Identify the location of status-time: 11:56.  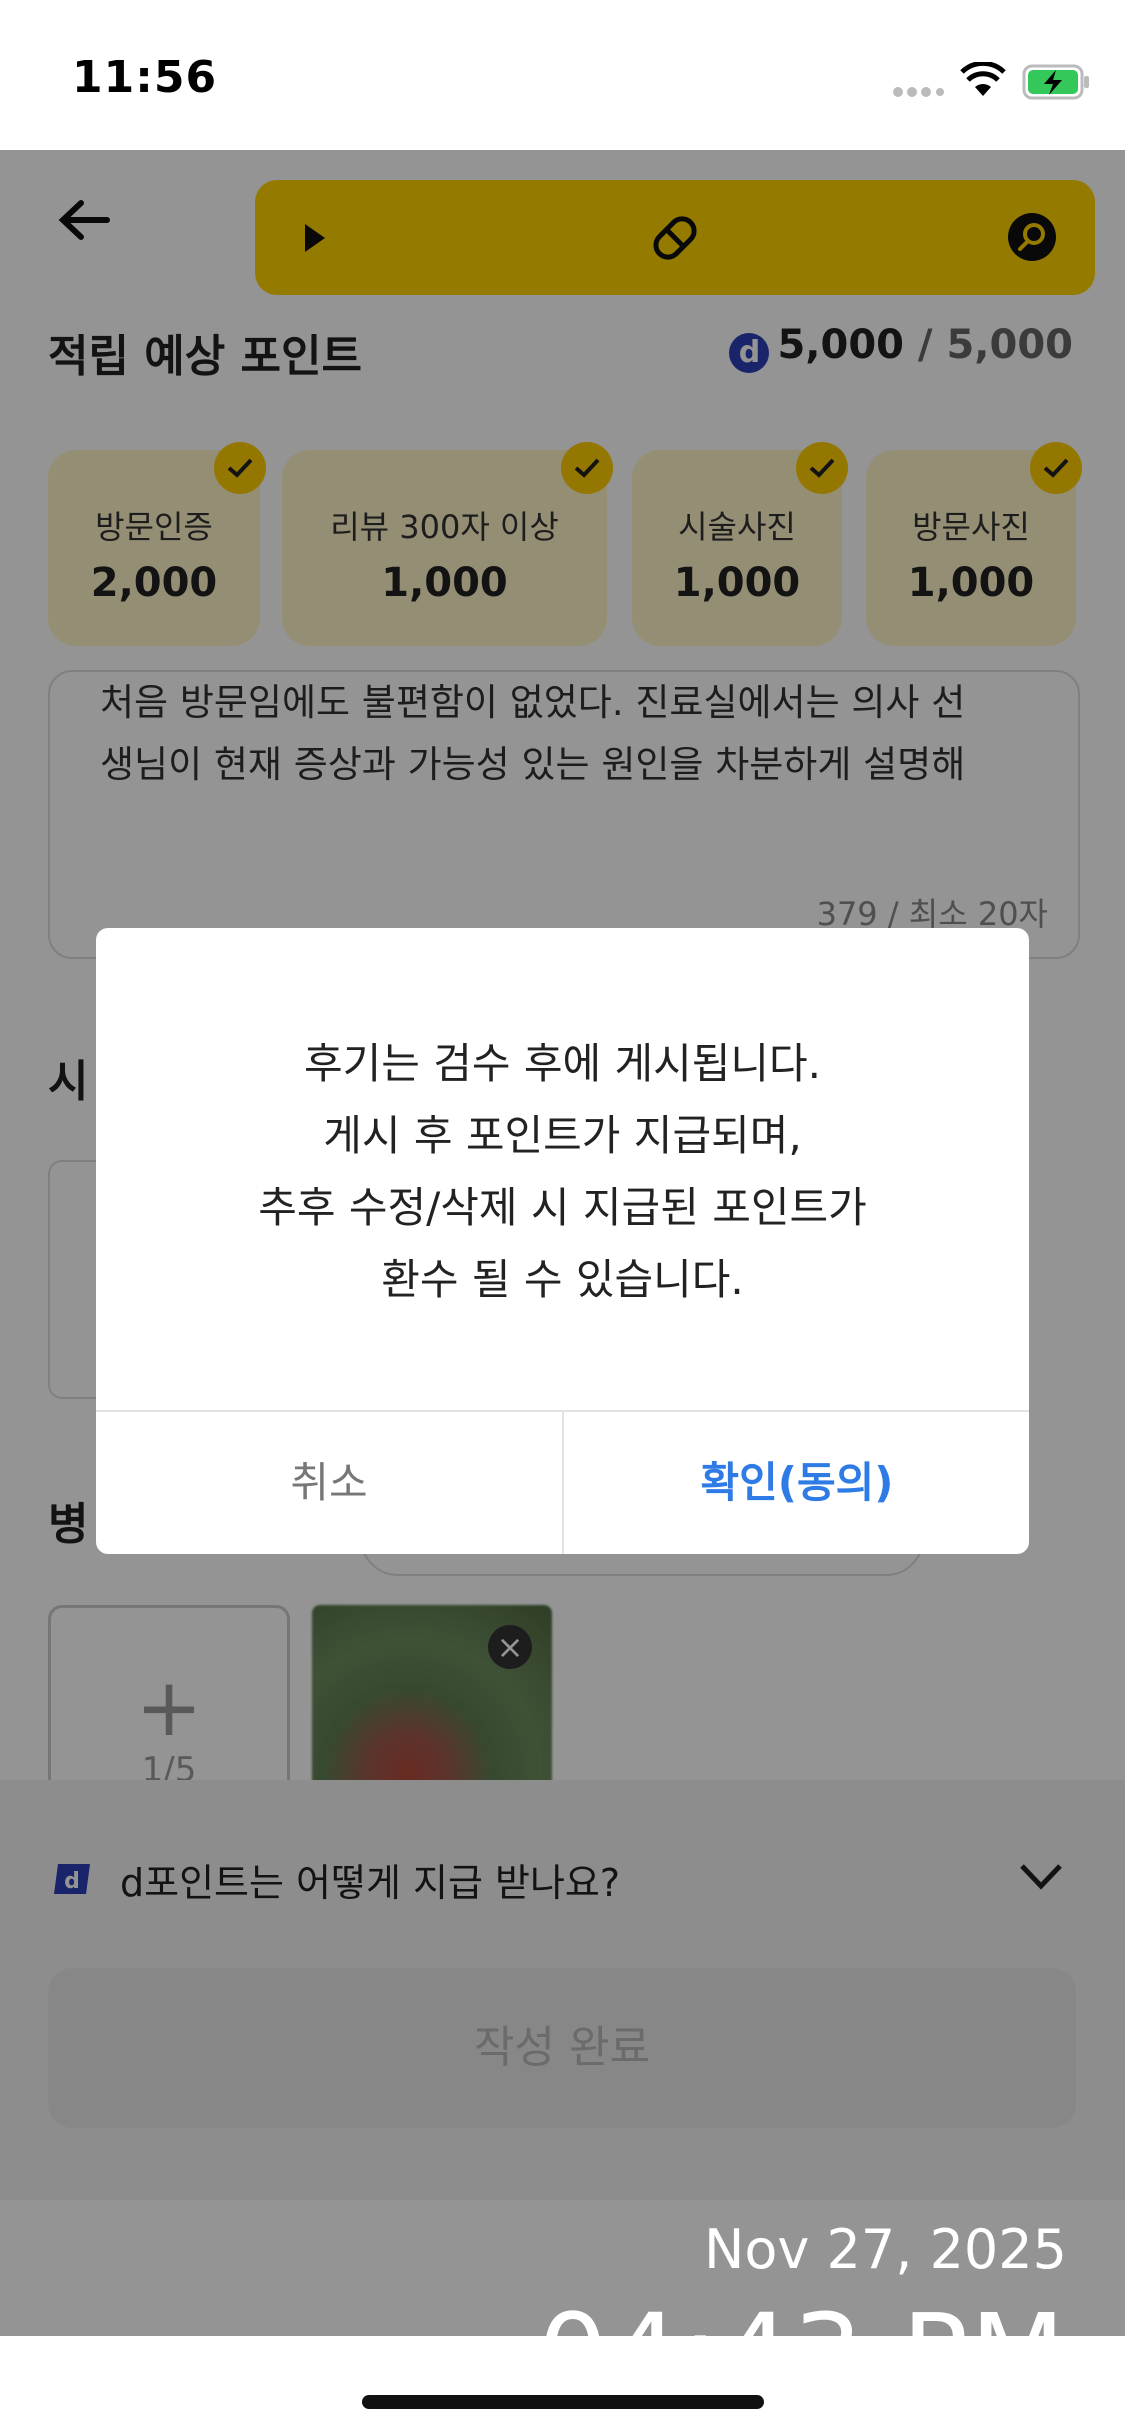
(145, 77).